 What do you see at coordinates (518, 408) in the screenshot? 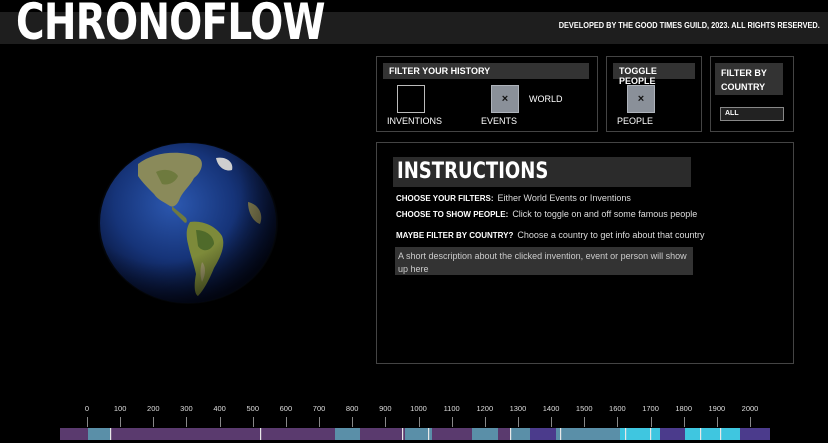
I see `timeline-tick-label: 1300` at bounding box center [518, 408].